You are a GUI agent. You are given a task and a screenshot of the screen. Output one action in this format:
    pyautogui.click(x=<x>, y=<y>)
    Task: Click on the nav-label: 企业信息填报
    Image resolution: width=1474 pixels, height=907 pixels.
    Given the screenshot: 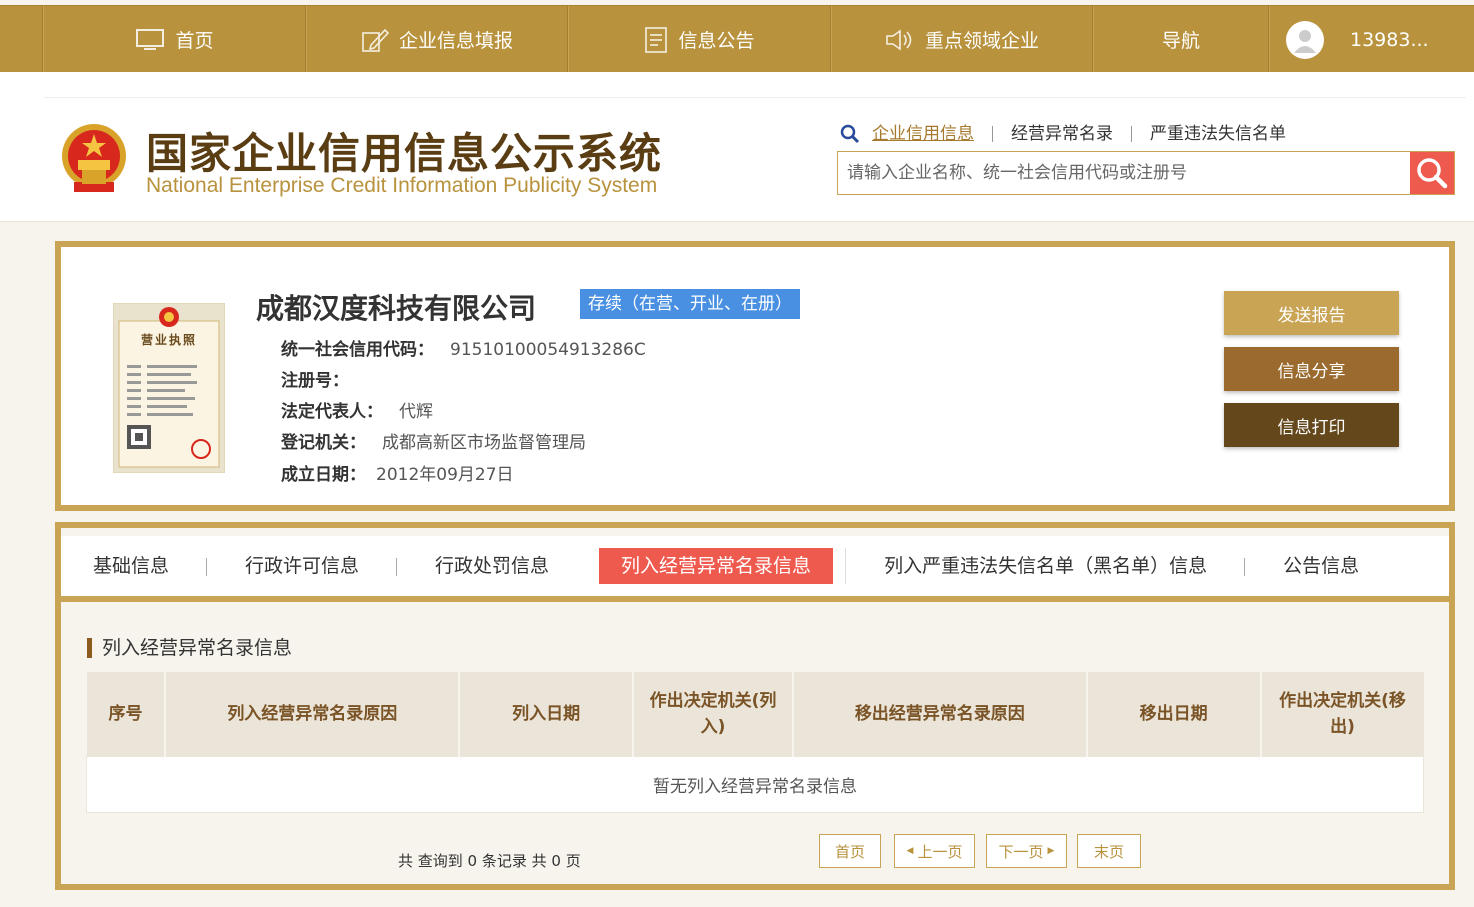 What is the action you would take?
    pyautogui.click(x=455, y=41)
    